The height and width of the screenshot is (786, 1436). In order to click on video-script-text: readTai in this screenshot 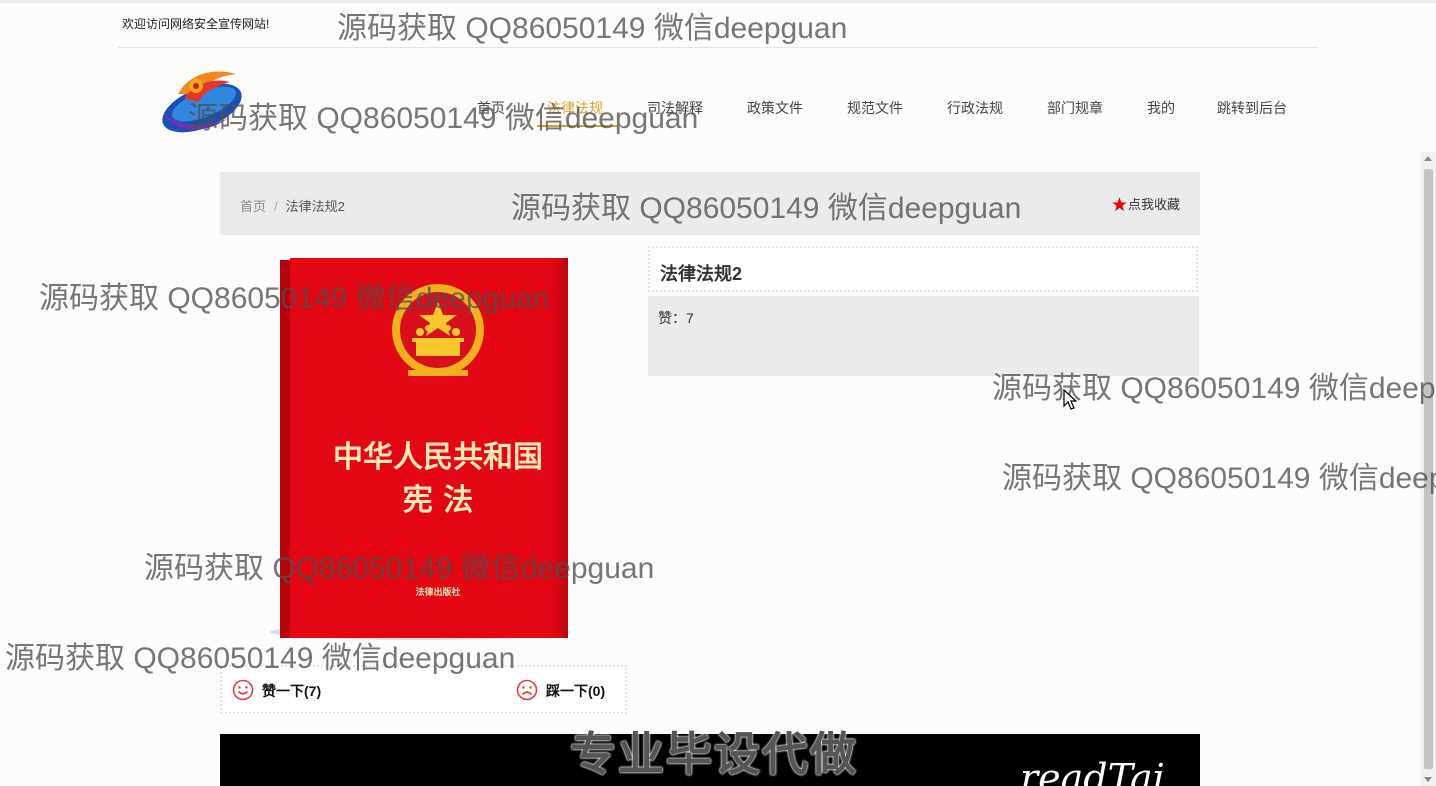, I will do `click(1092, 771)`.